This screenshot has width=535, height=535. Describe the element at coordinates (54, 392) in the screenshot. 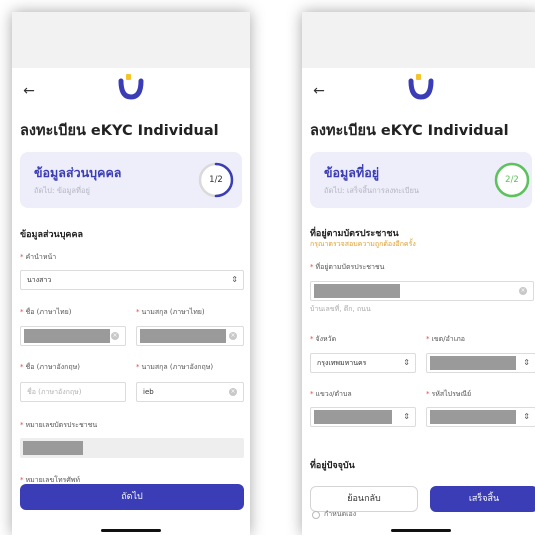

I see `first-name-en-placeholder: ชื่อ (ภาษาอังกฤษ)` at that location.